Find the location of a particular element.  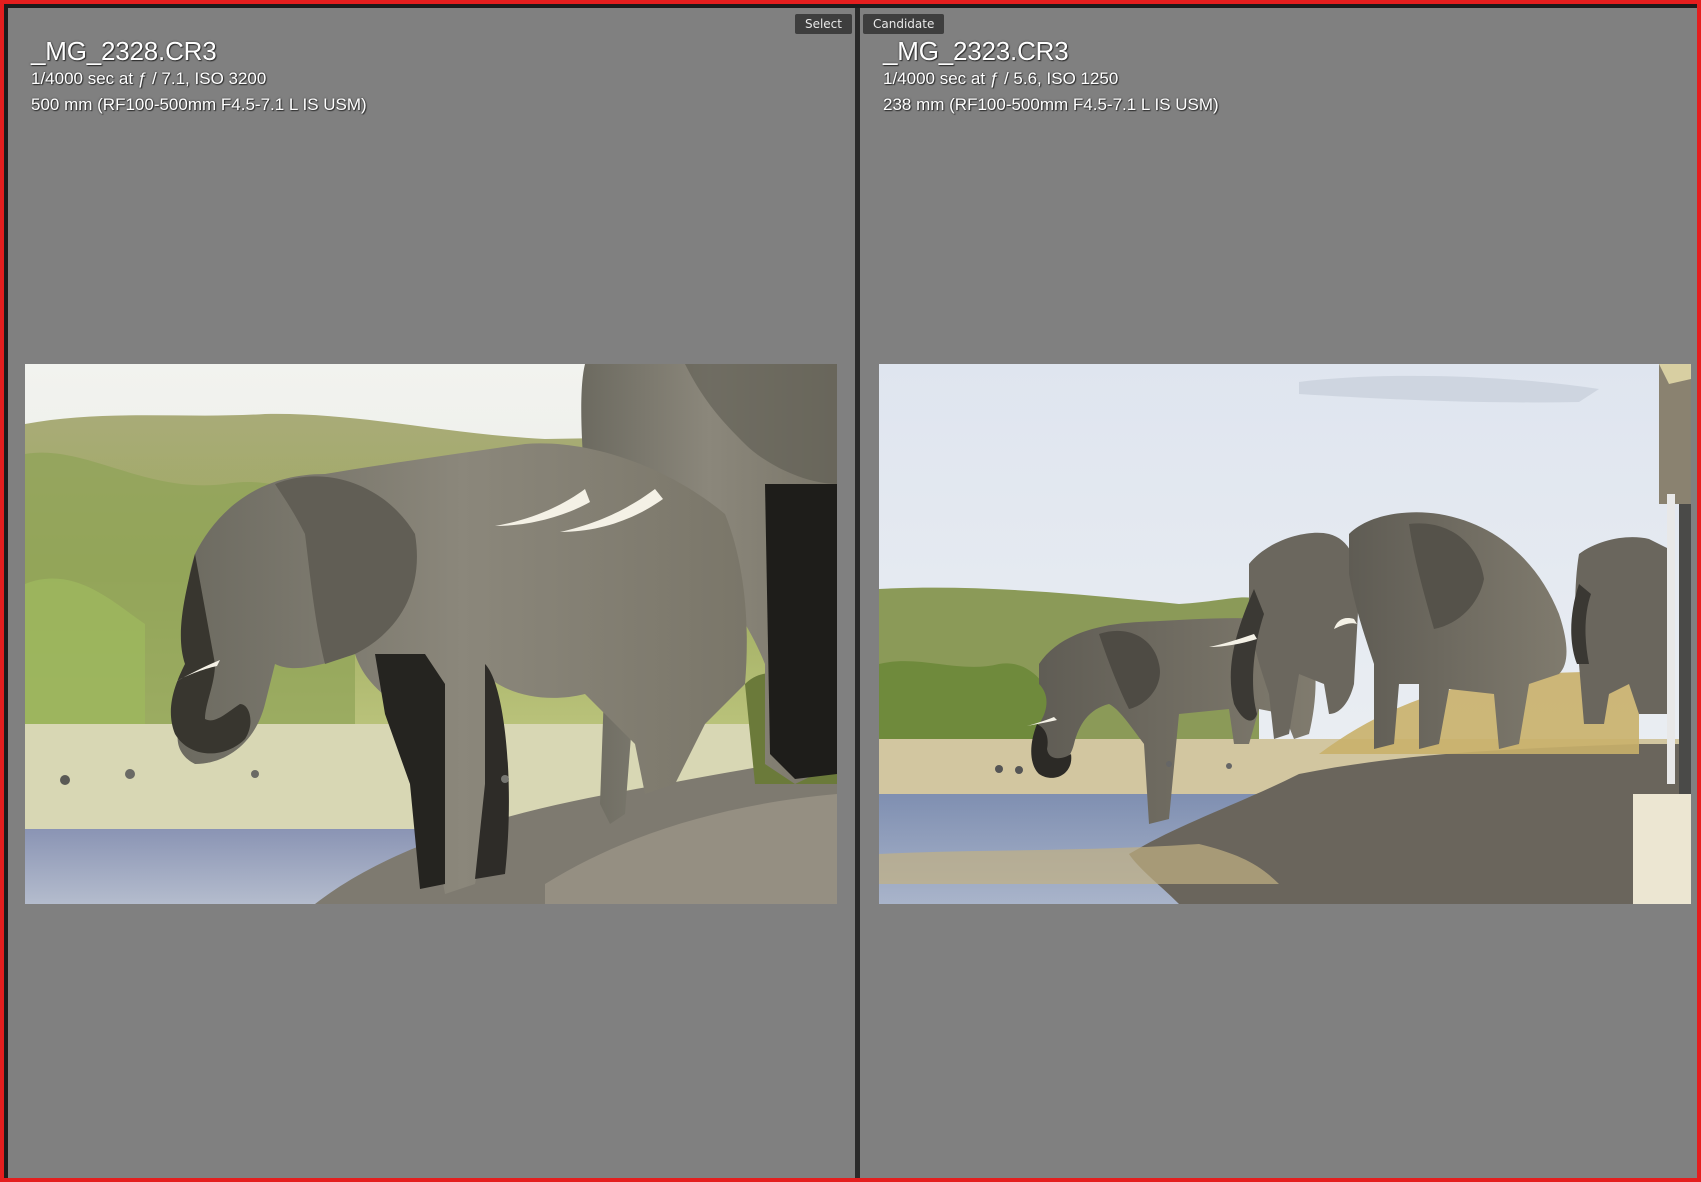

select-filename: _MG_2328.CR3 is located at coordinates (124, 51).